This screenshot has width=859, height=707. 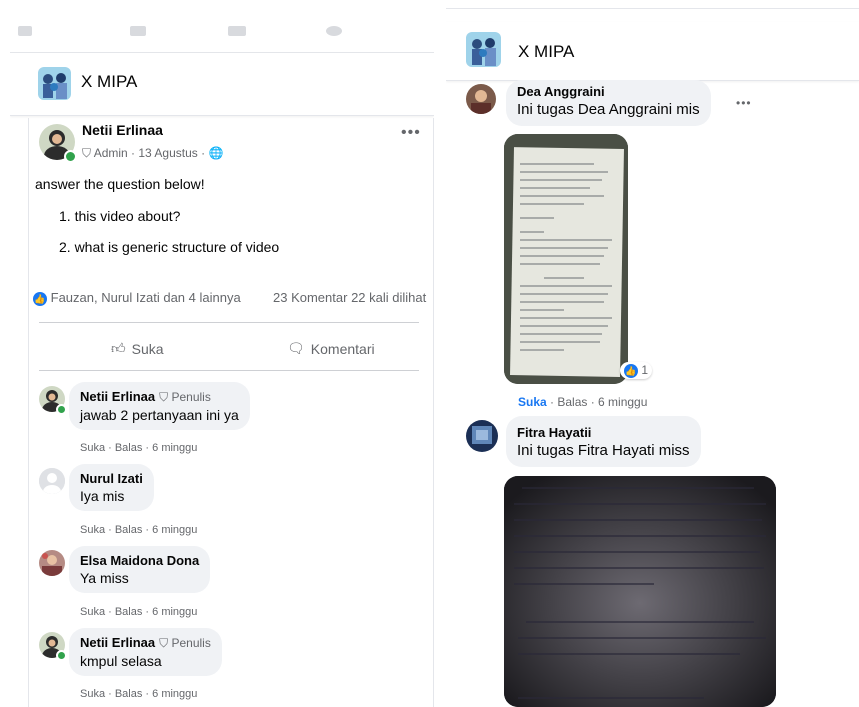 I want to click on comment-text: Ini tugas Fitra Hayati miss, so click(x=603, y=450).